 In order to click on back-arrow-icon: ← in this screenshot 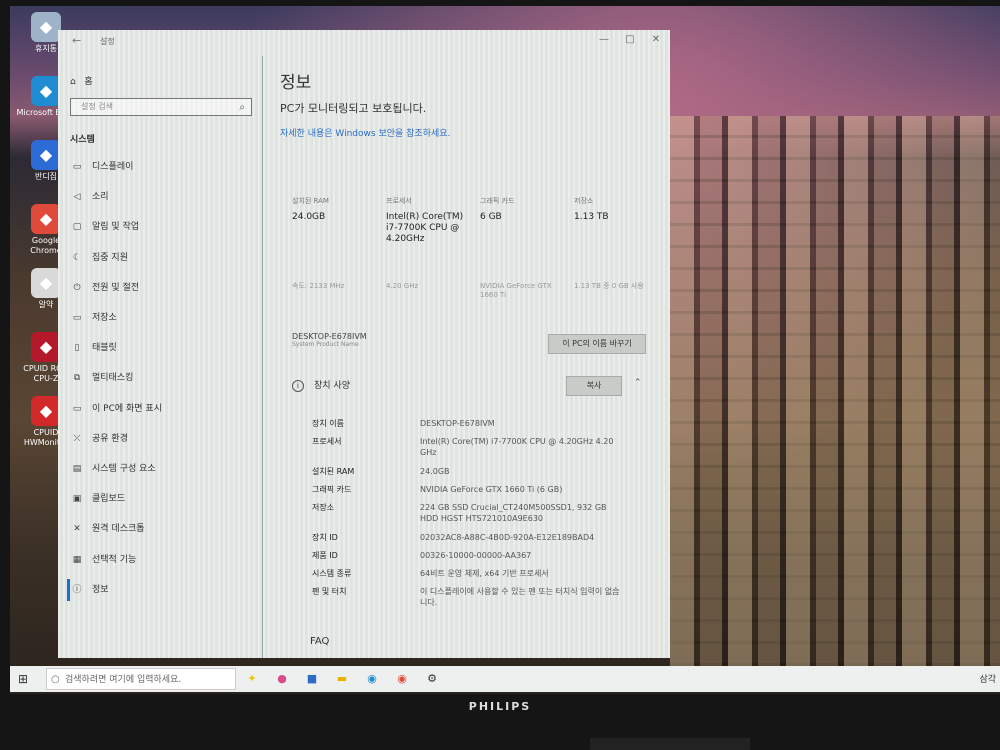, I will do `click(76, 40)`.